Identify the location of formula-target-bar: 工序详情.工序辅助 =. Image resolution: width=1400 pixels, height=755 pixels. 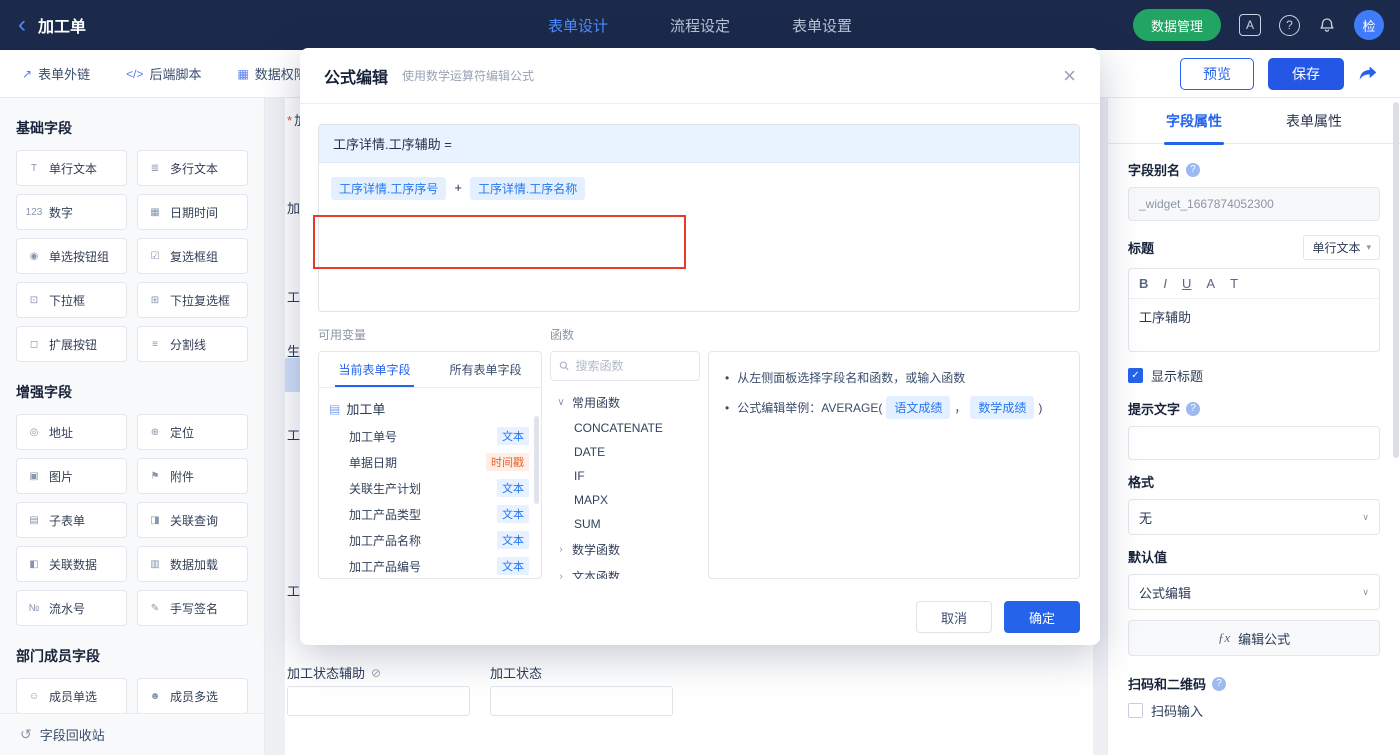
(699, 144).